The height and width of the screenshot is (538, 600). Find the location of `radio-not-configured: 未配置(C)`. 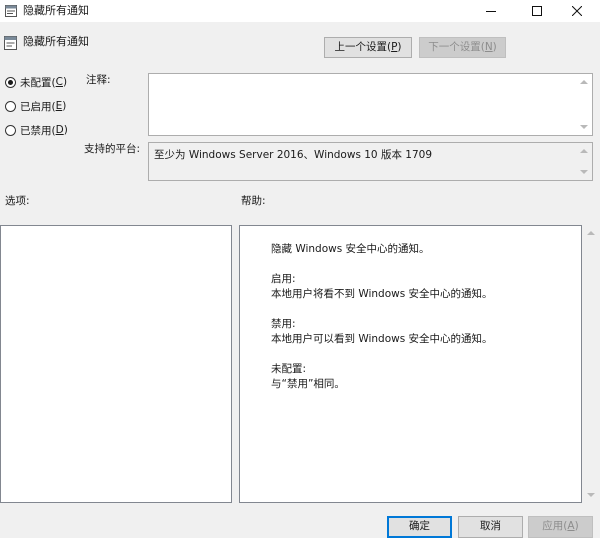

radio-not-configured: 未配置(C) is located at coordinates (36, 82).